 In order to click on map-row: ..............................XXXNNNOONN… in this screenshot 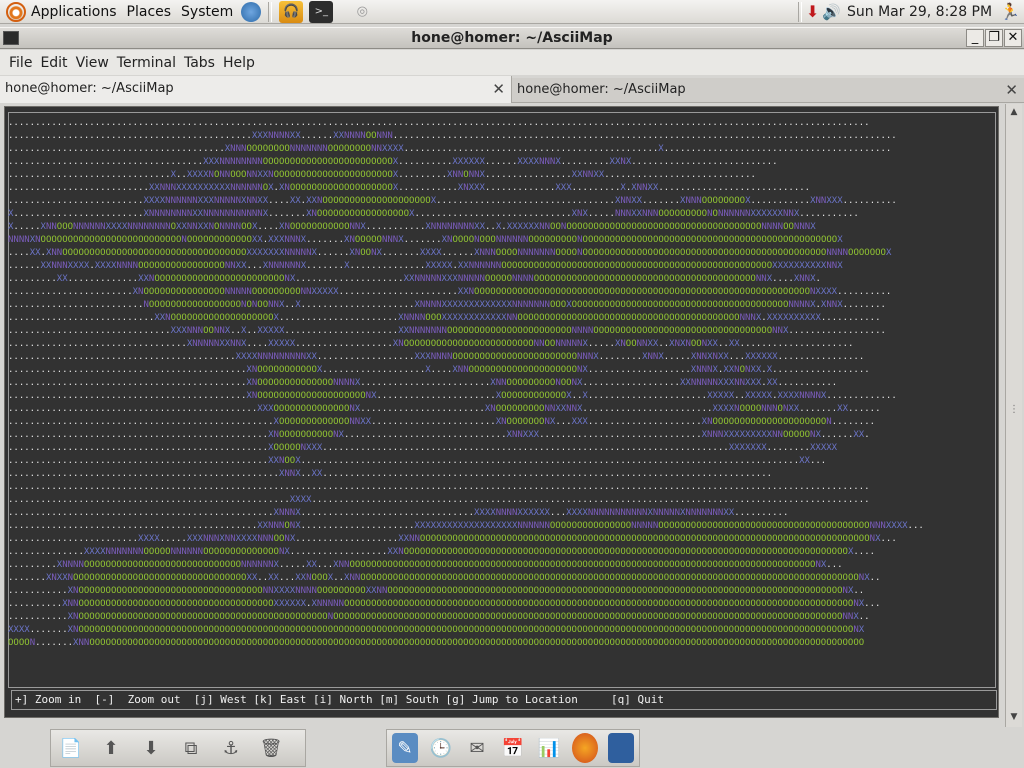, I will do `click(447, 331)`.